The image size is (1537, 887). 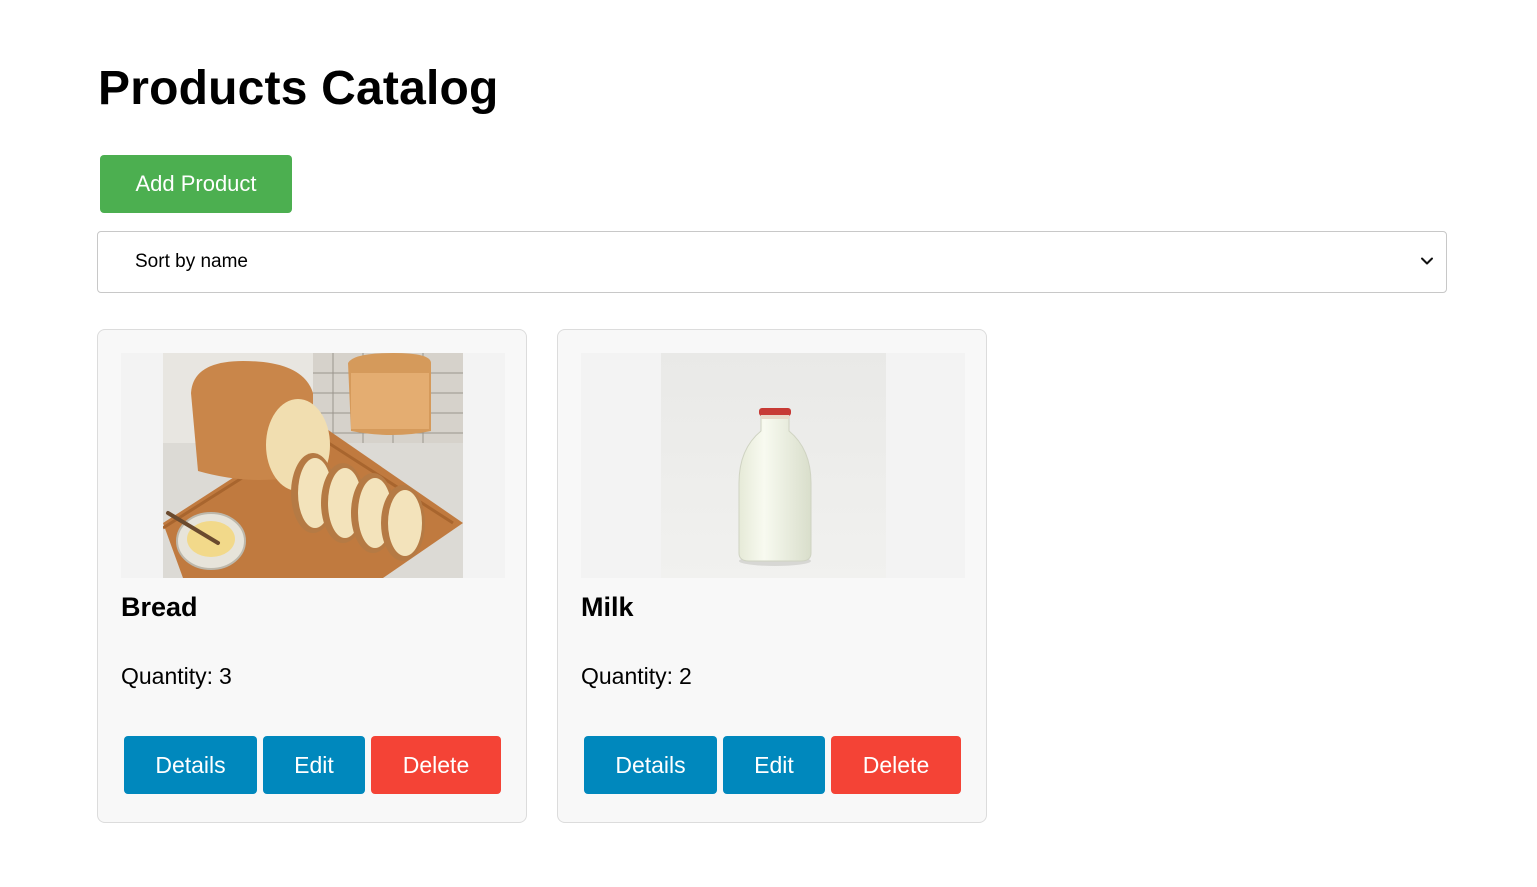 What do you see at coordinates (298, 88) in the screenshot?
I see `page-title: Products Catalog` at bounding box center [298, 88].